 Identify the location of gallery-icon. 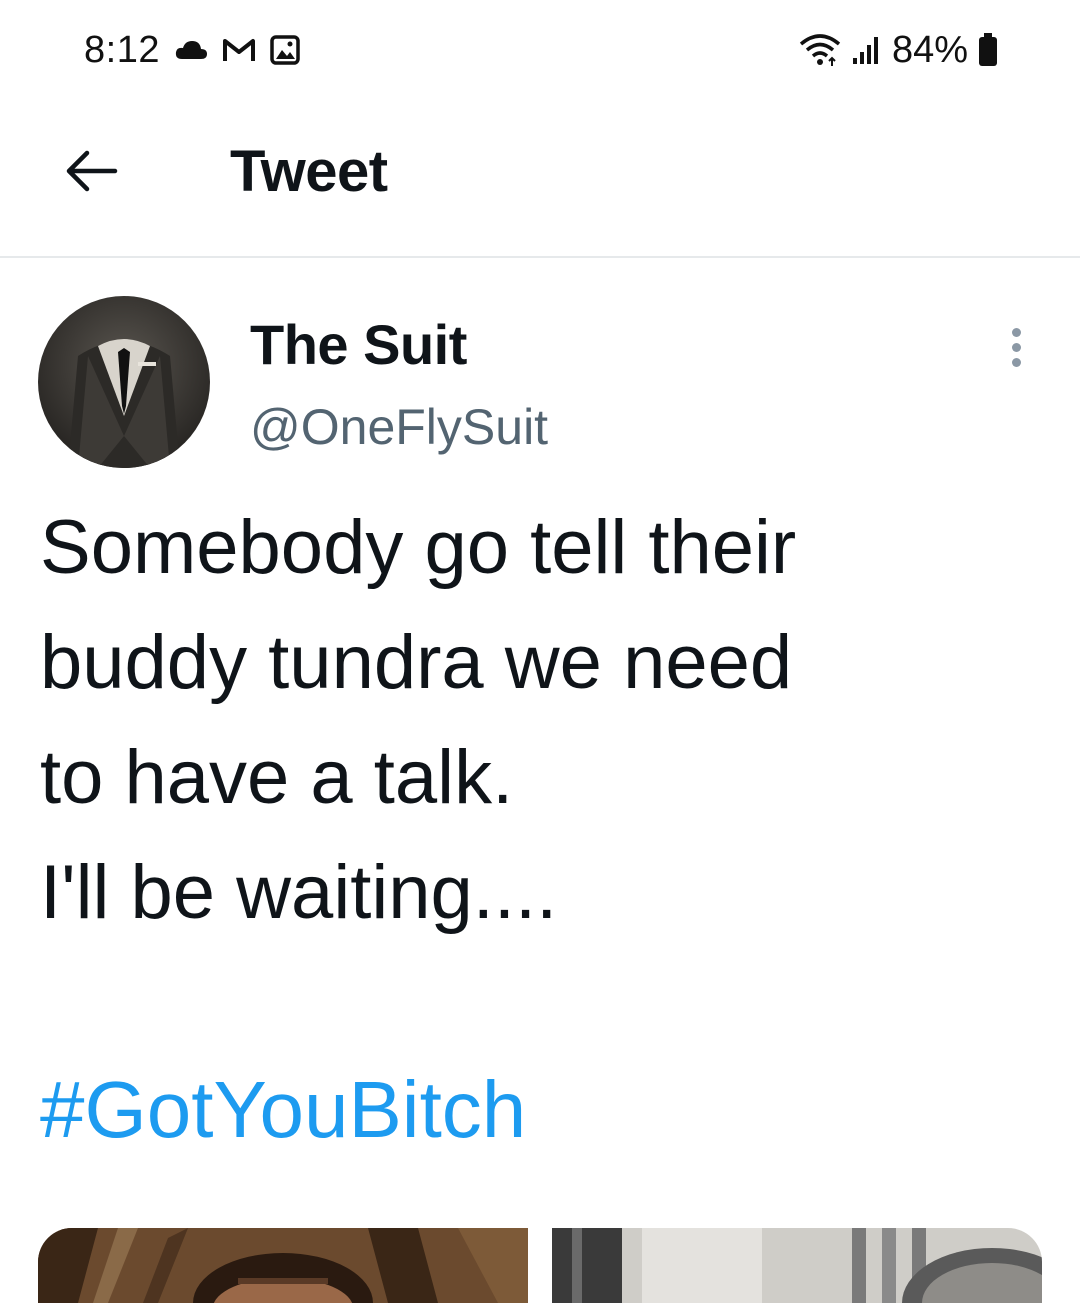
(285, 50).